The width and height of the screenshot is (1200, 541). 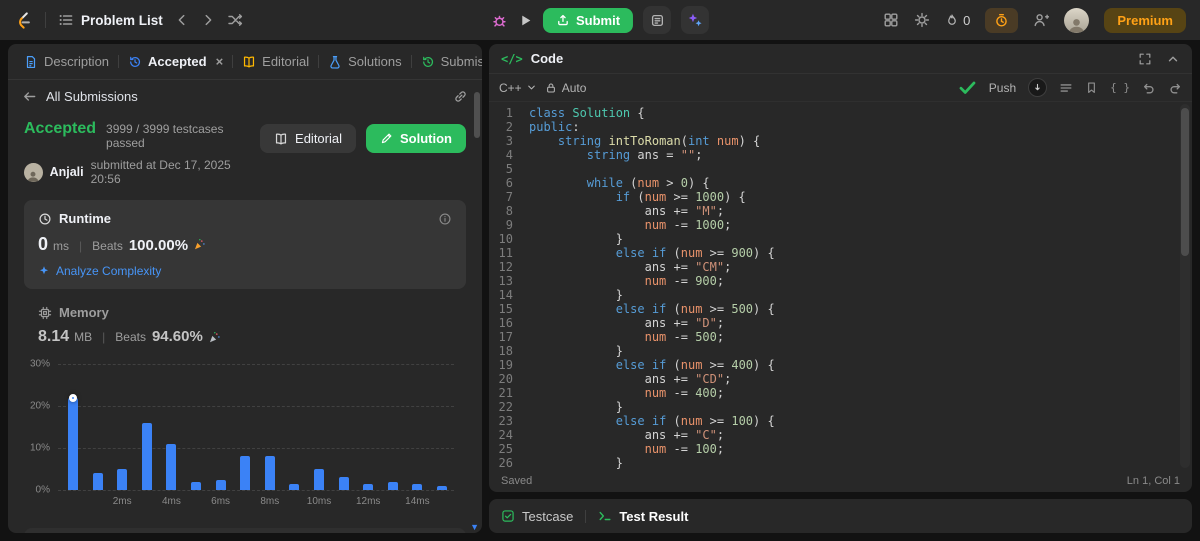 I want to click on bookmark-icon, so click(x=1091, y=87).